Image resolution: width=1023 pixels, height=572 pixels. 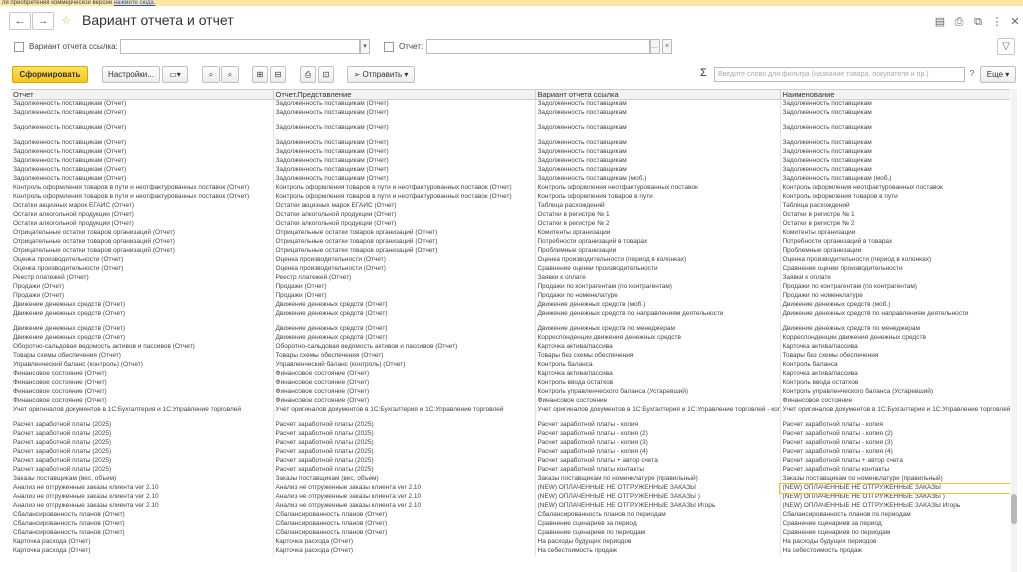 I want to click on expand-groups-button: ⊞, so click(x=260, y=74).